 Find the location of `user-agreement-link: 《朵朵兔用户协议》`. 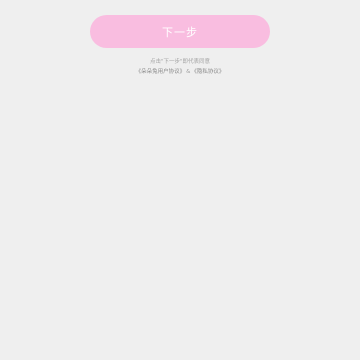

user-agreement-link: 《朵朵兔用户协议》 is located at coordinates (161, 72).